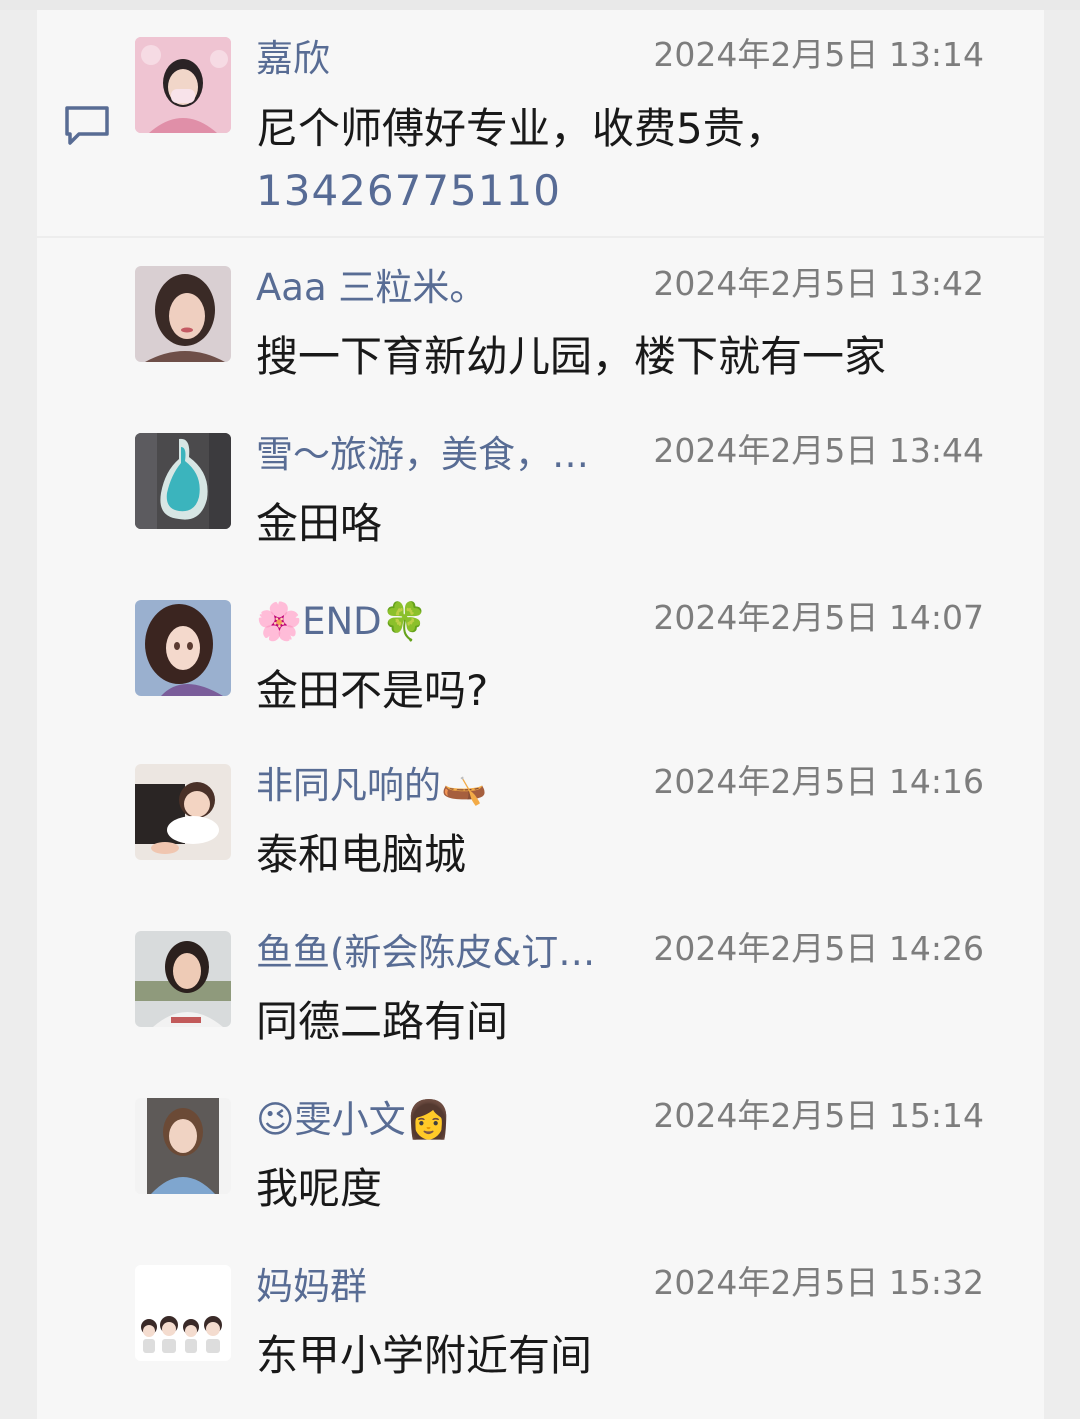 The height and width of the screenshot is (1419, 1080). Describe the element at coordinates (354, 1120) in the screenshot. I see `commenter-name: 😉雯小文👩` at that location.